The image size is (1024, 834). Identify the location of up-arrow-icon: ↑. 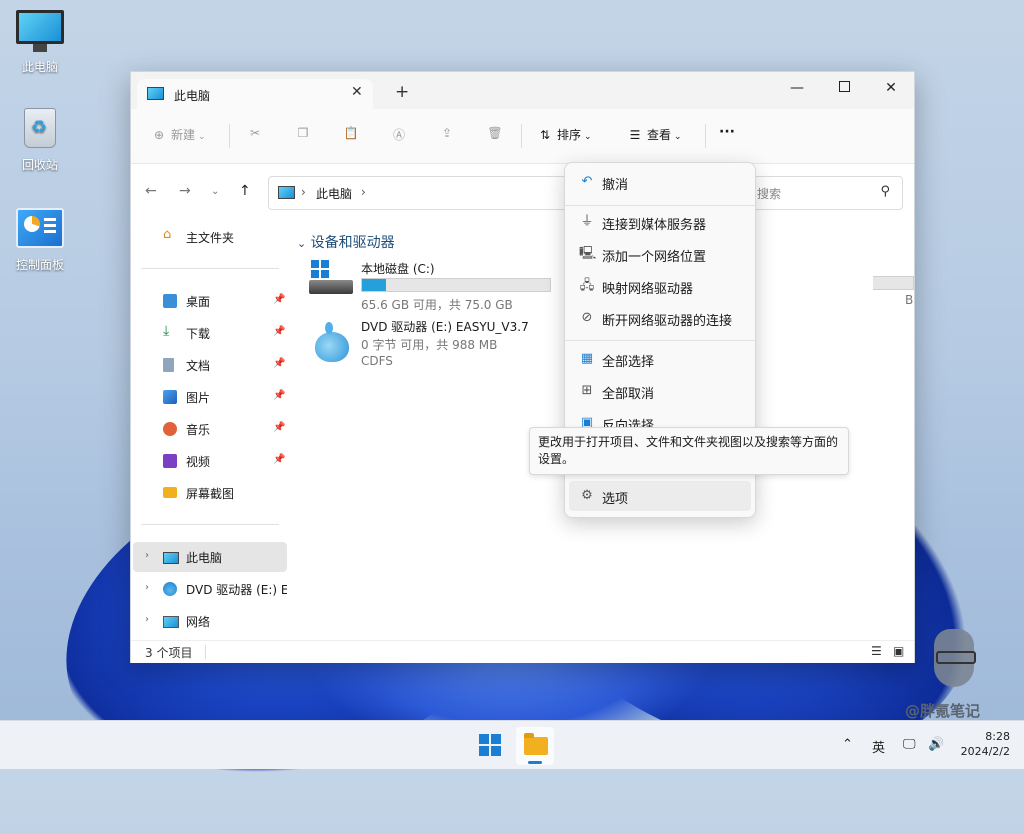
(245, 191).